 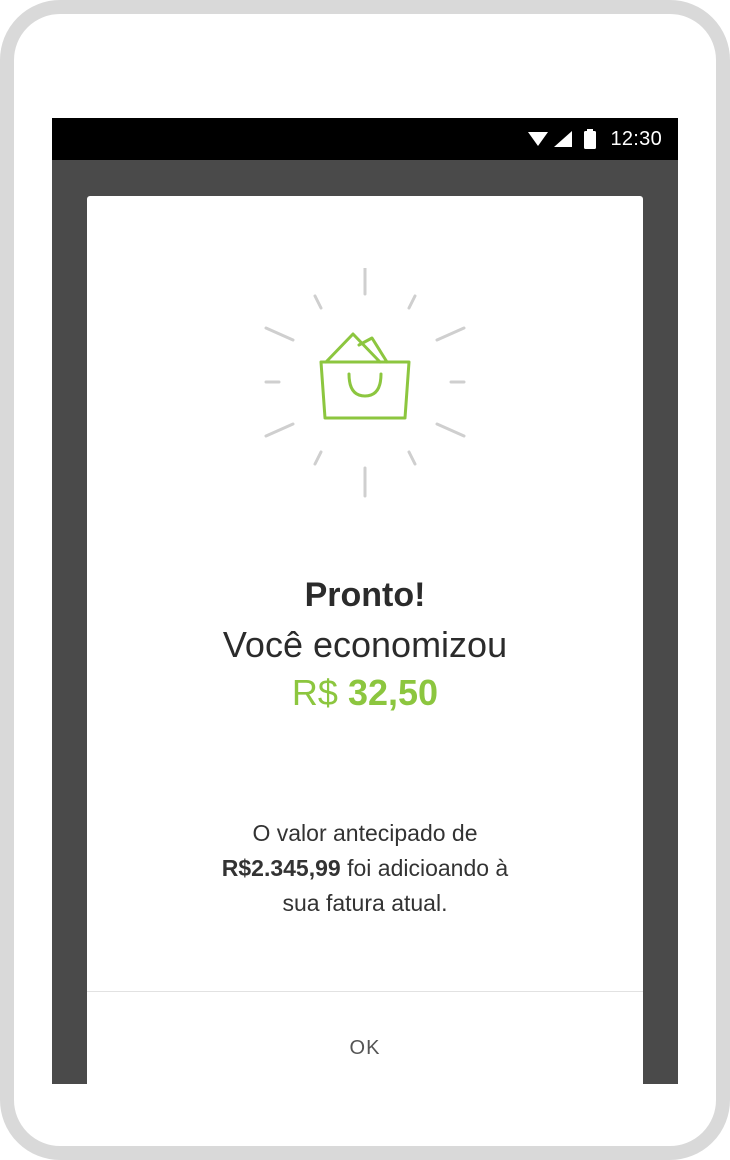 I want to click on signal-icon, so click(x=563, y=139).